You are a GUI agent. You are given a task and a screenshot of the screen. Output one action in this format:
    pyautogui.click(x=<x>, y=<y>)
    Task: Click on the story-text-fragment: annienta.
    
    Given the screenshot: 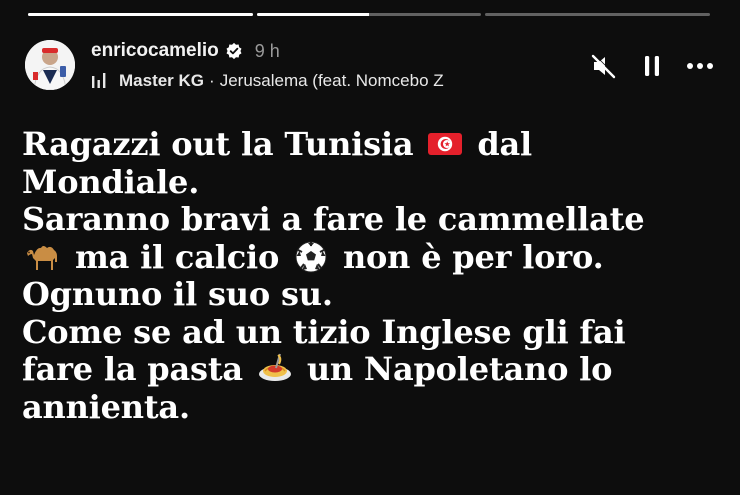 What is the action you would take?
    pyautogui.click(x=106, y=406)
    